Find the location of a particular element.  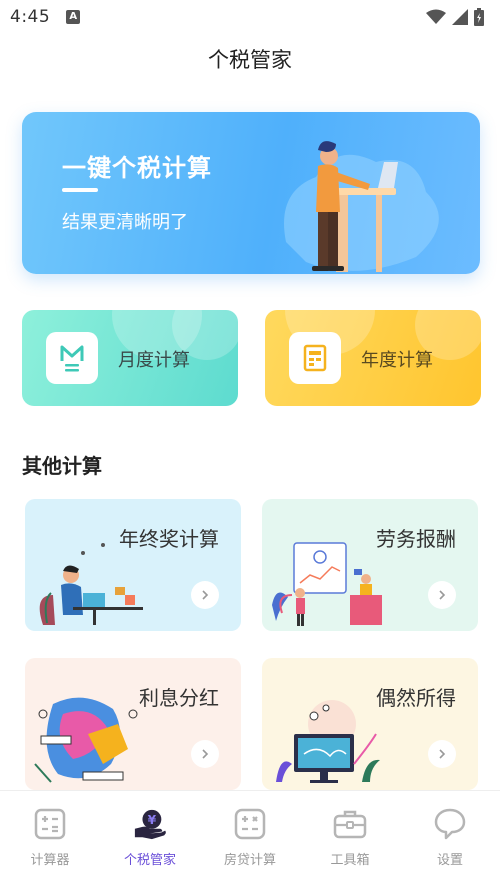

monitor-with-plants-illustration is located at coordinates (328, 741).